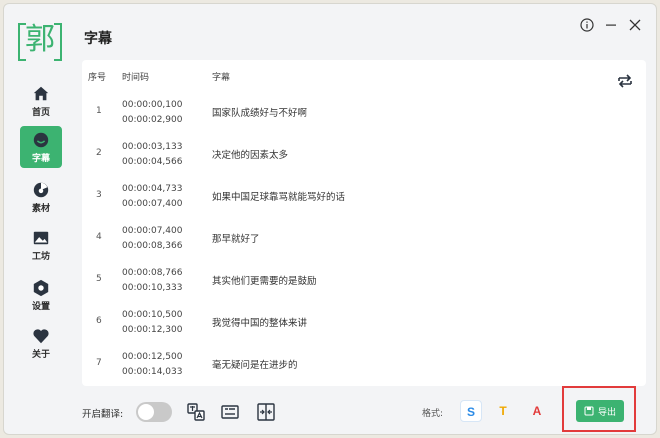 The image size is (660, 438). I want to click on header-index: 序号, so click(97, 78).